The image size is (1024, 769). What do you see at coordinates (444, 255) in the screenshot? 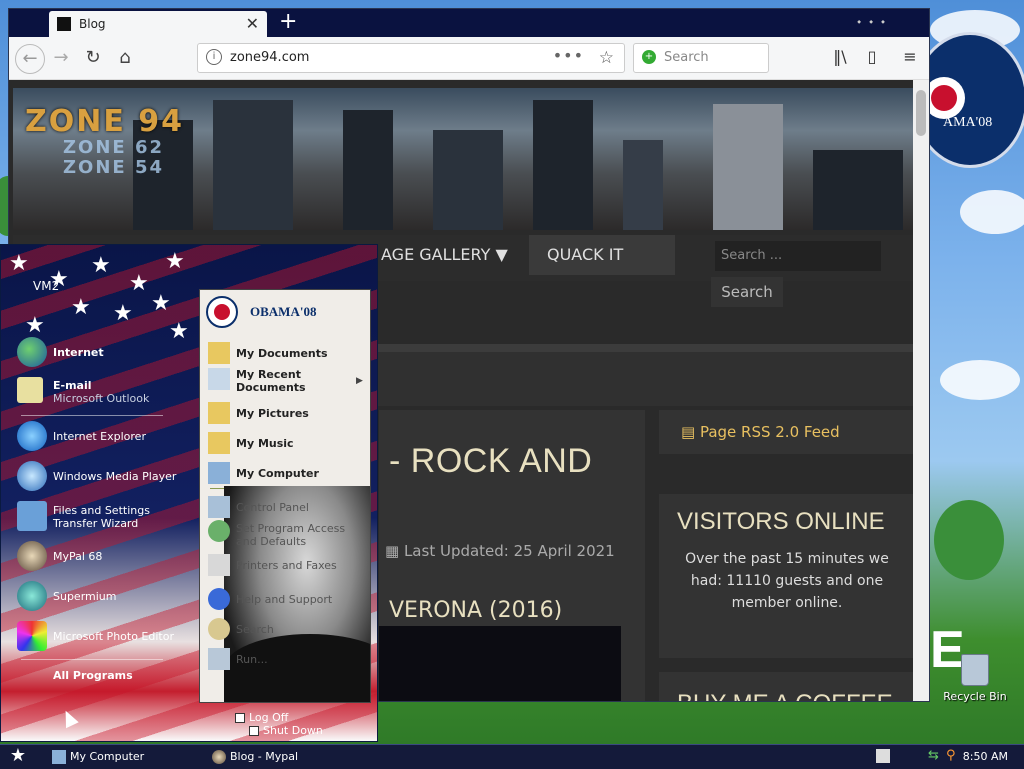
I see `menu-image-gallery: AGE GALLERY ▼` at bounding box center [444, 255].